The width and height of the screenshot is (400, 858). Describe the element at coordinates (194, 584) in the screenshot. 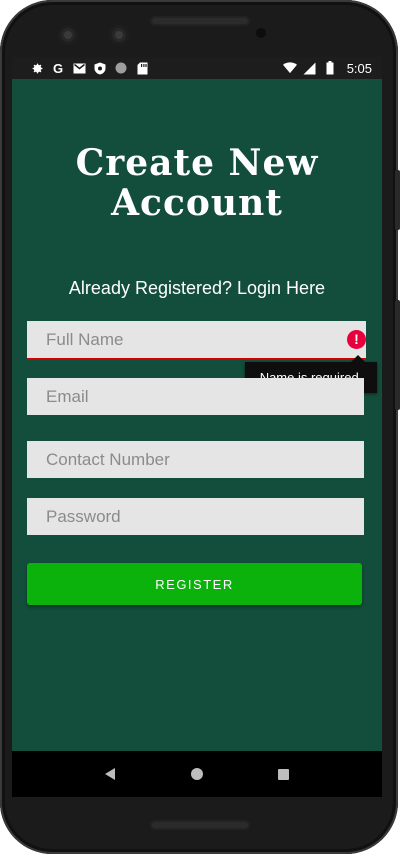

I see `register-button: REGISTER` at that location.